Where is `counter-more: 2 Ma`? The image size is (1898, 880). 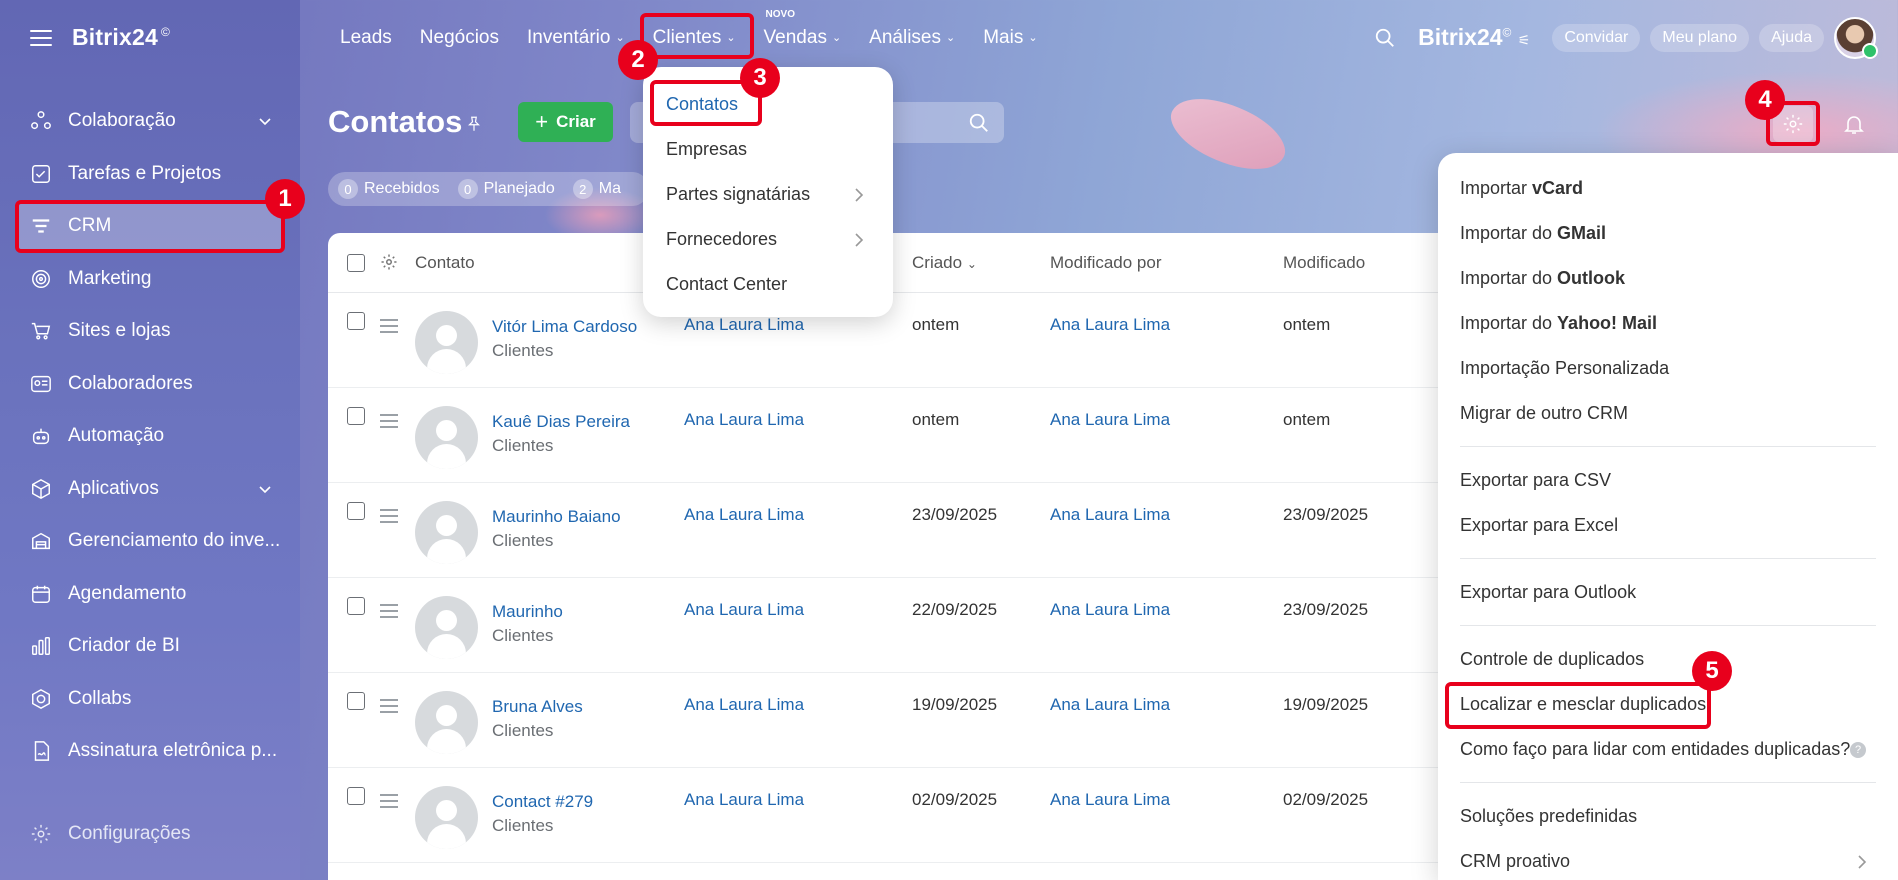
counter-more: 2 Ma is located at coordinates (596, 189).